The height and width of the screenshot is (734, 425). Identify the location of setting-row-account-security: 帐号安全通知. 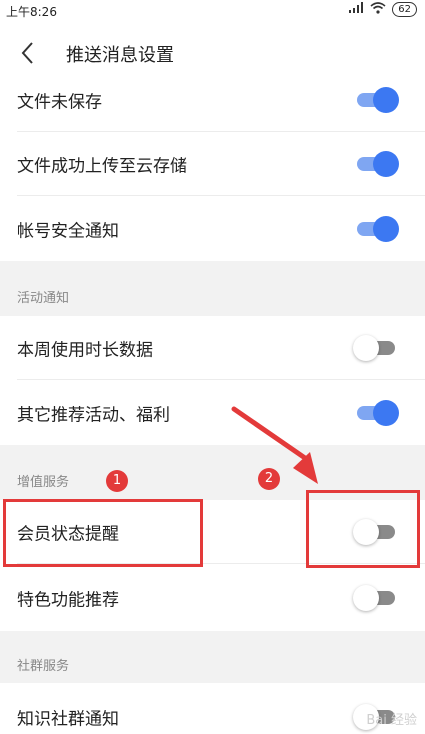
(212, 229).